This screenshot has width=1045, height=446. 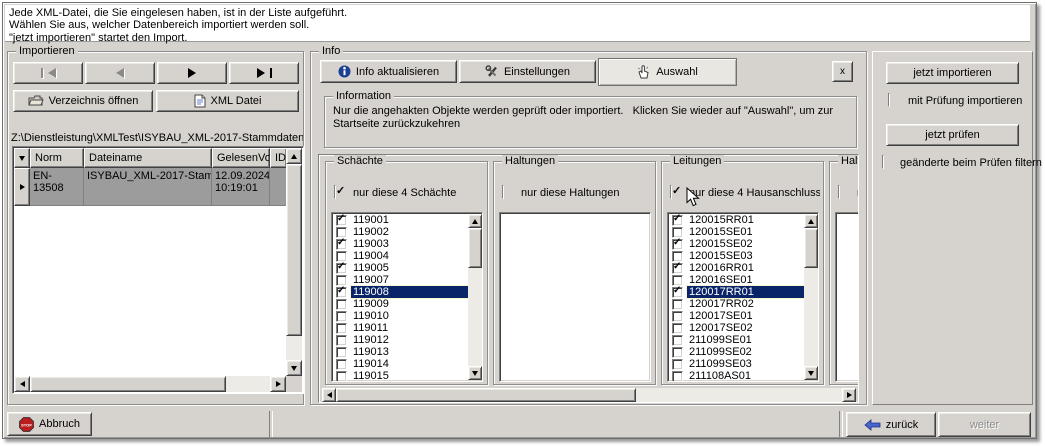 I want to click on schaechte-scrollbar, so click(x=475, y=297).